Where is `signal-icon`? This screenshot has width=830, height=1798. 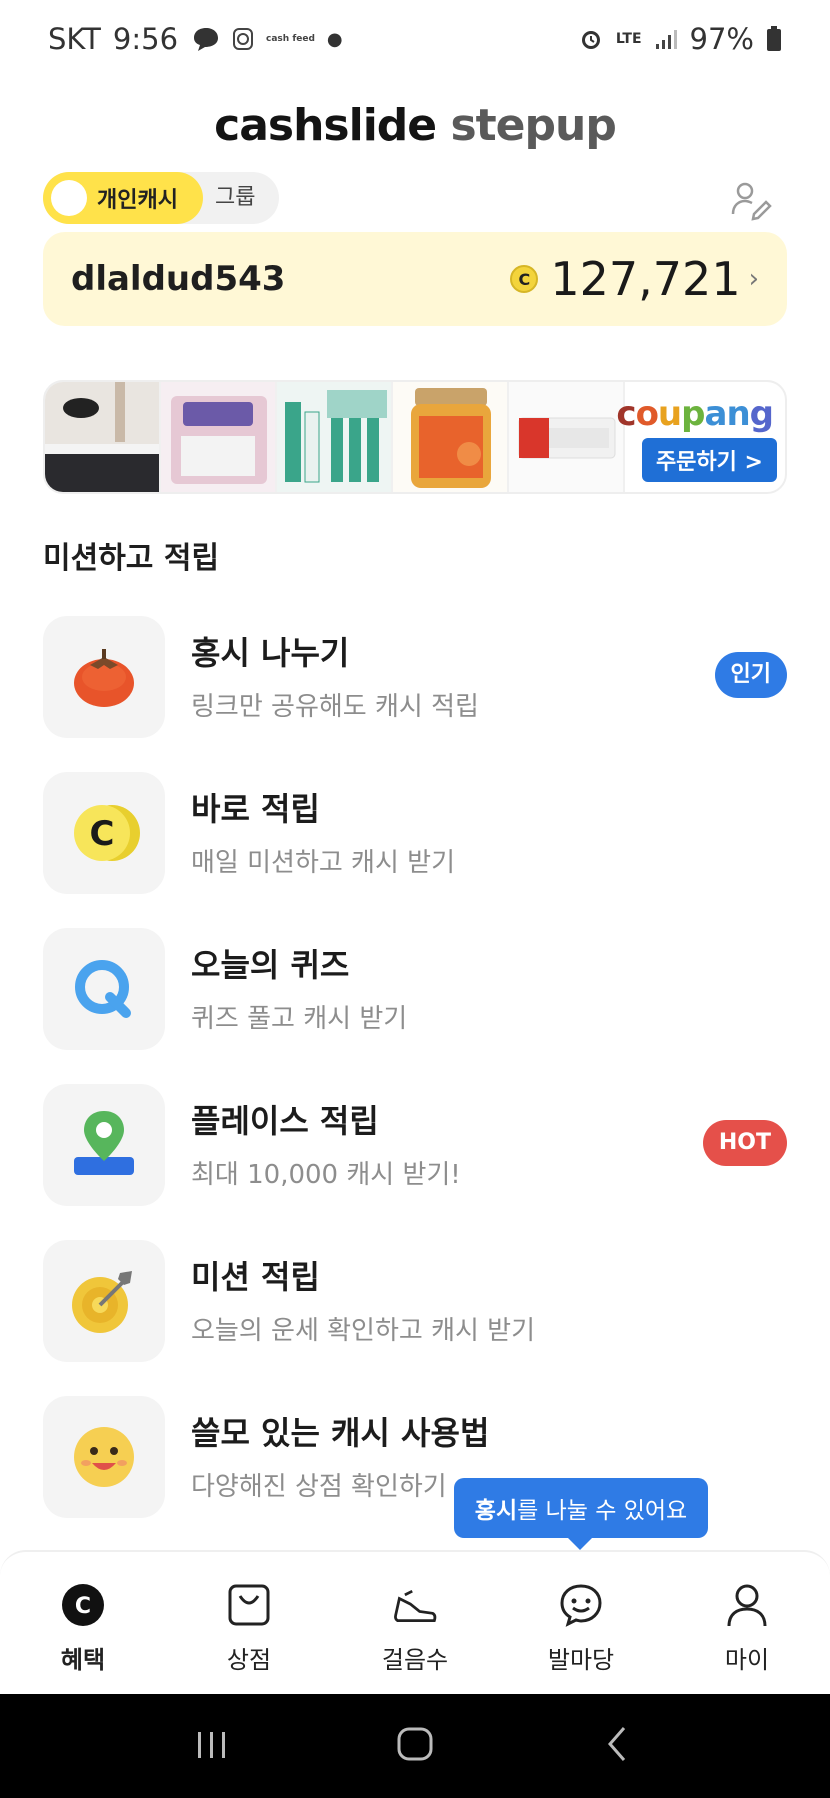
signal-icon is located at coordinates (666, 39).